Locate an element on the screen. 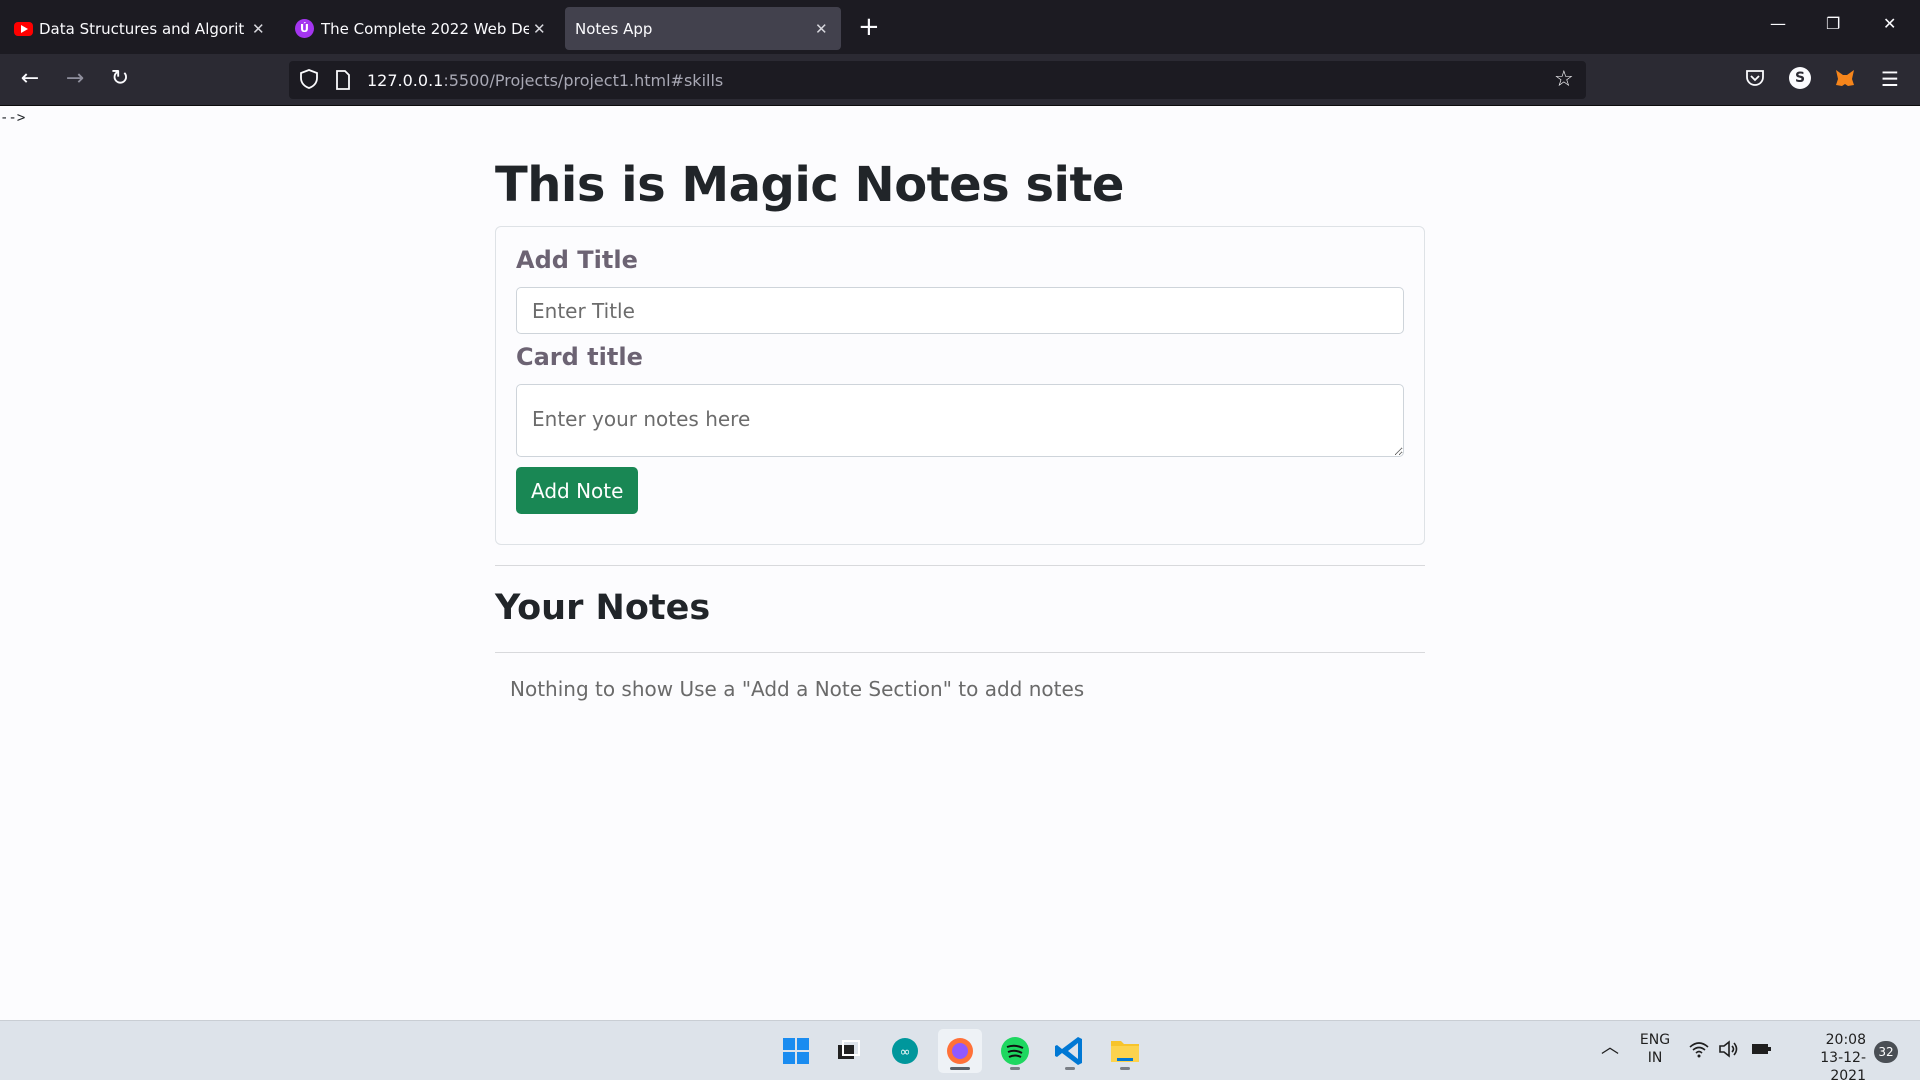 The image size is (1920, 1080). clock: 20:08 13-12-2021 is located at coordinates (1826, 1055).